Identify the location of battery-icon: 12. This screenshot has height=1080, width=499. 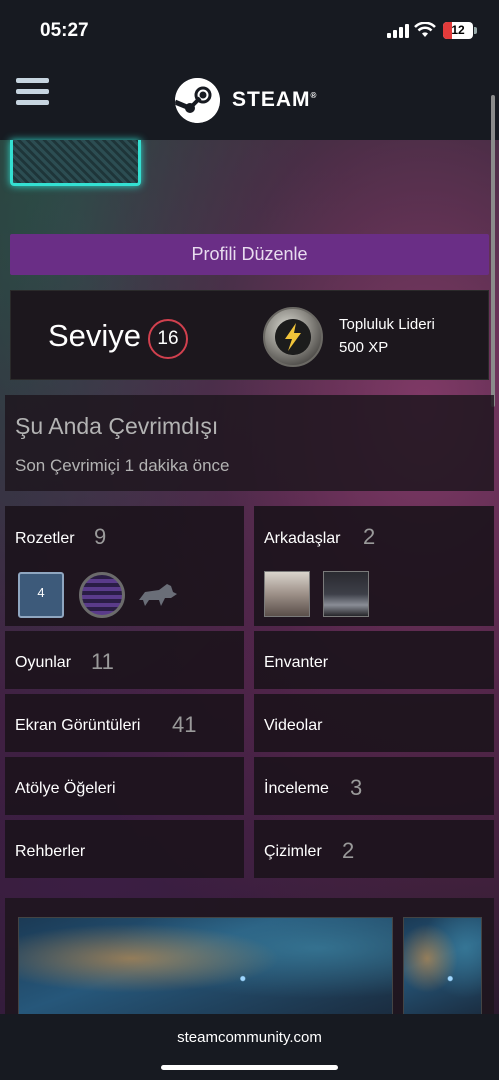
(458, 30).